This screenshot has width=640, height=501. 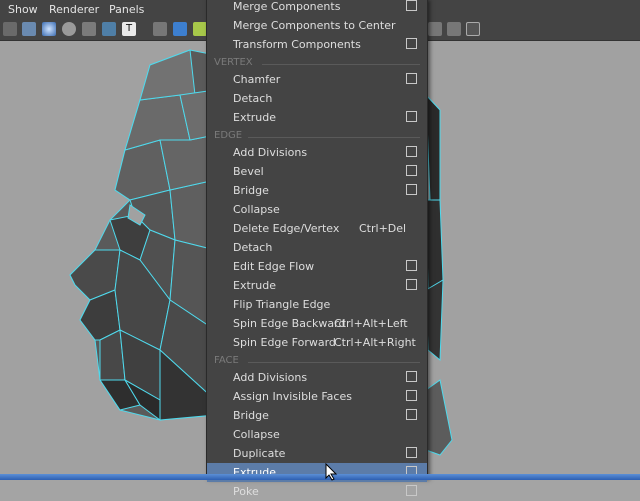 What do you see at coordinates (228, 135) in the screenshot?
I see `section-label: EDGE` at bounding box center [228, 135].